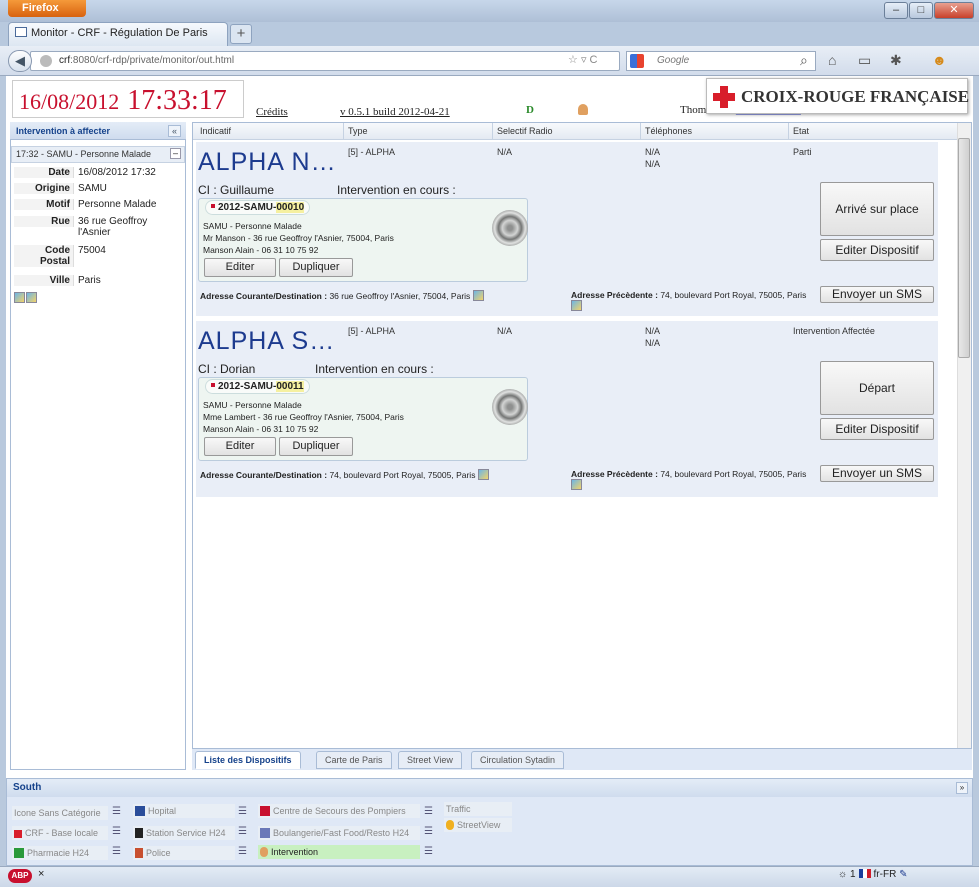 This screenshot has height=887, width=979. Describe the element at coordinates (372, 331) in the screenshot. I see `row-type: [5] - ALPHA` at that location.